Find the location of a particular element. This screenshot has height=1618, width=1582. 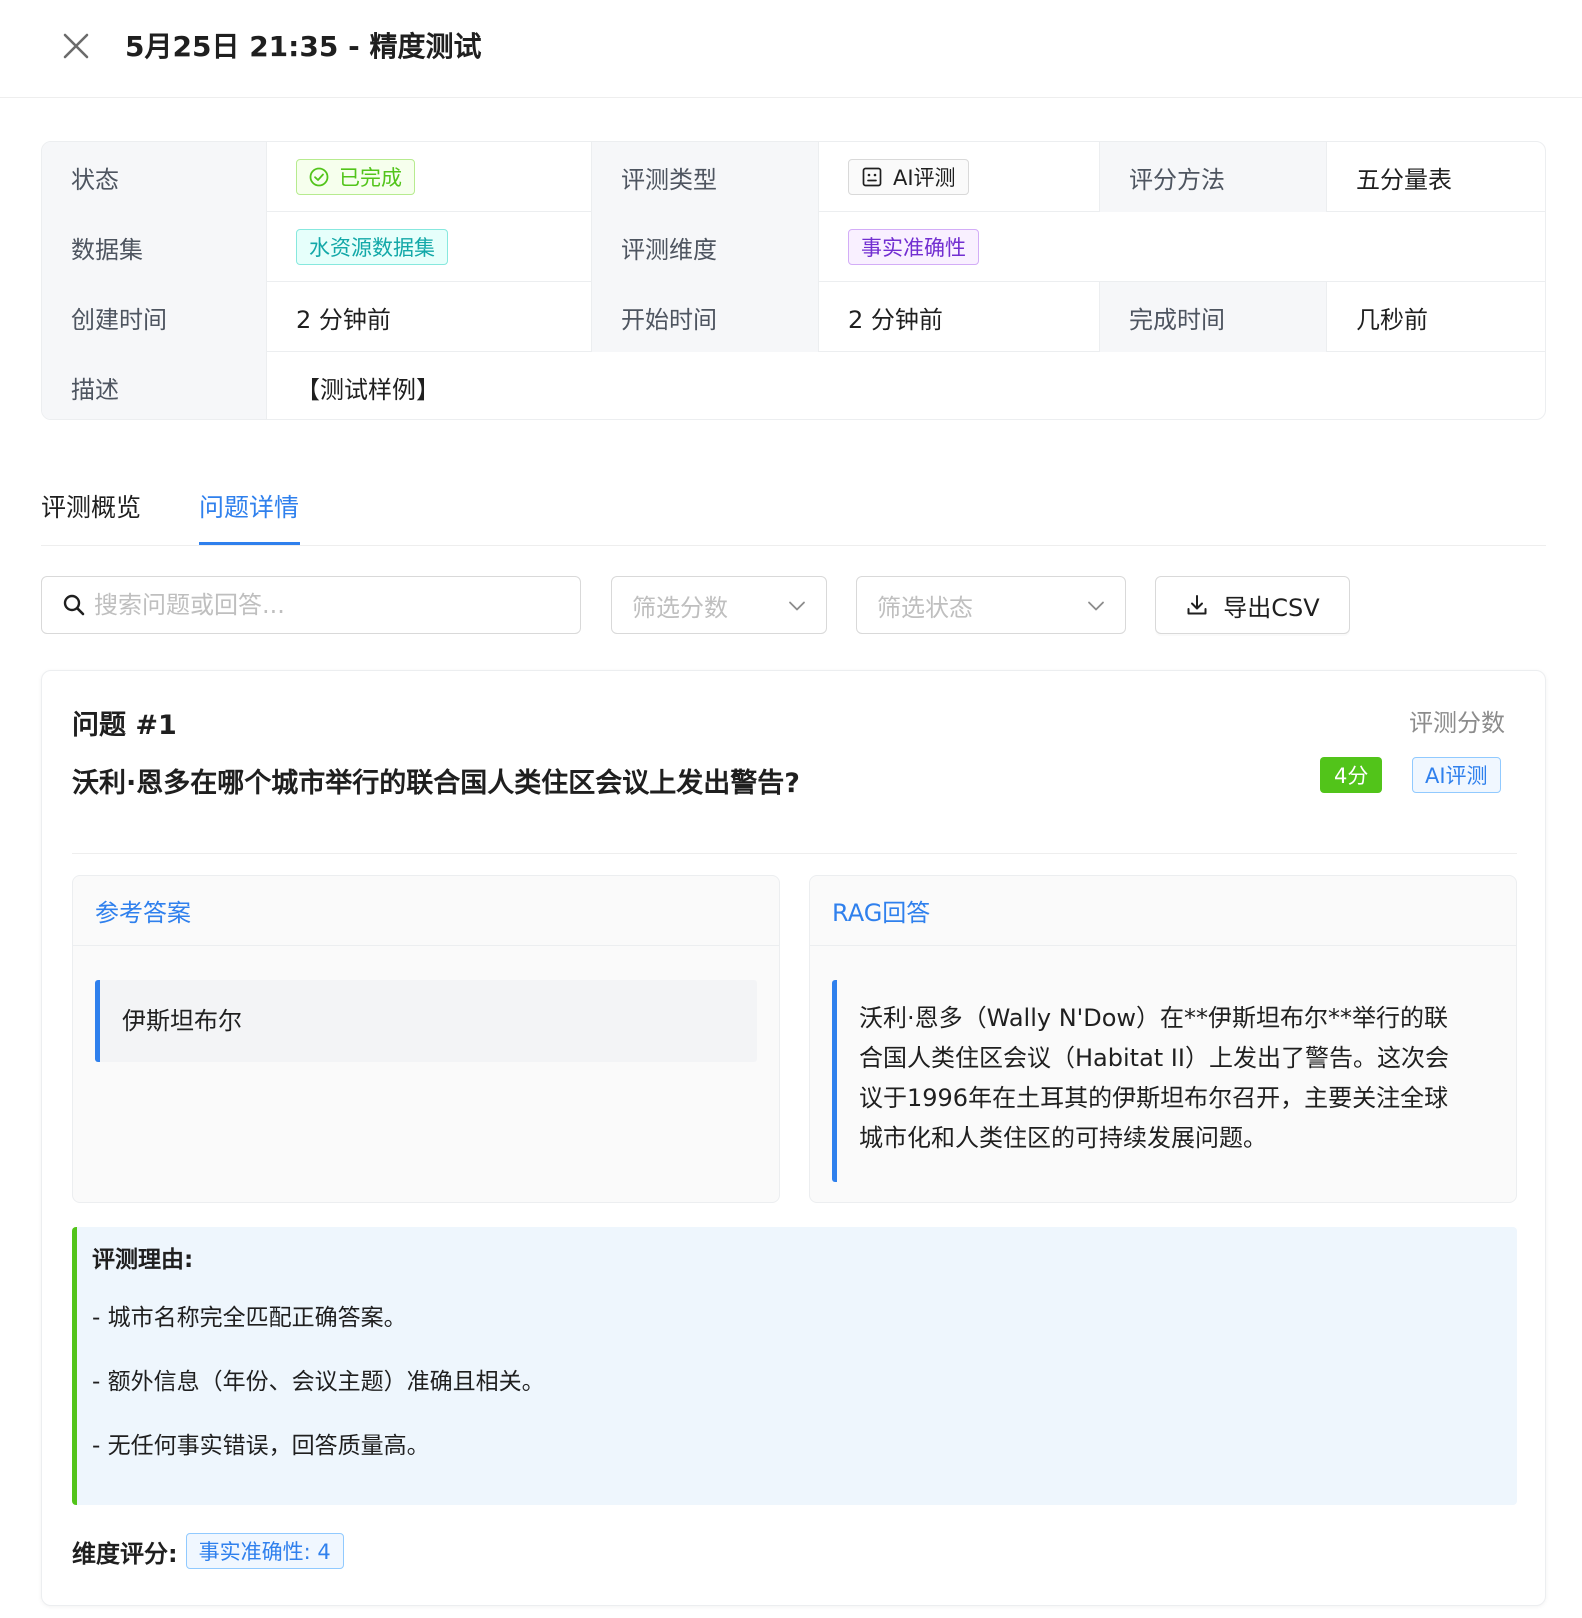

details-row: 状态 已完成 评测类型 AI评测 评分方法 五分量表 is located at coordinates (793, 177).